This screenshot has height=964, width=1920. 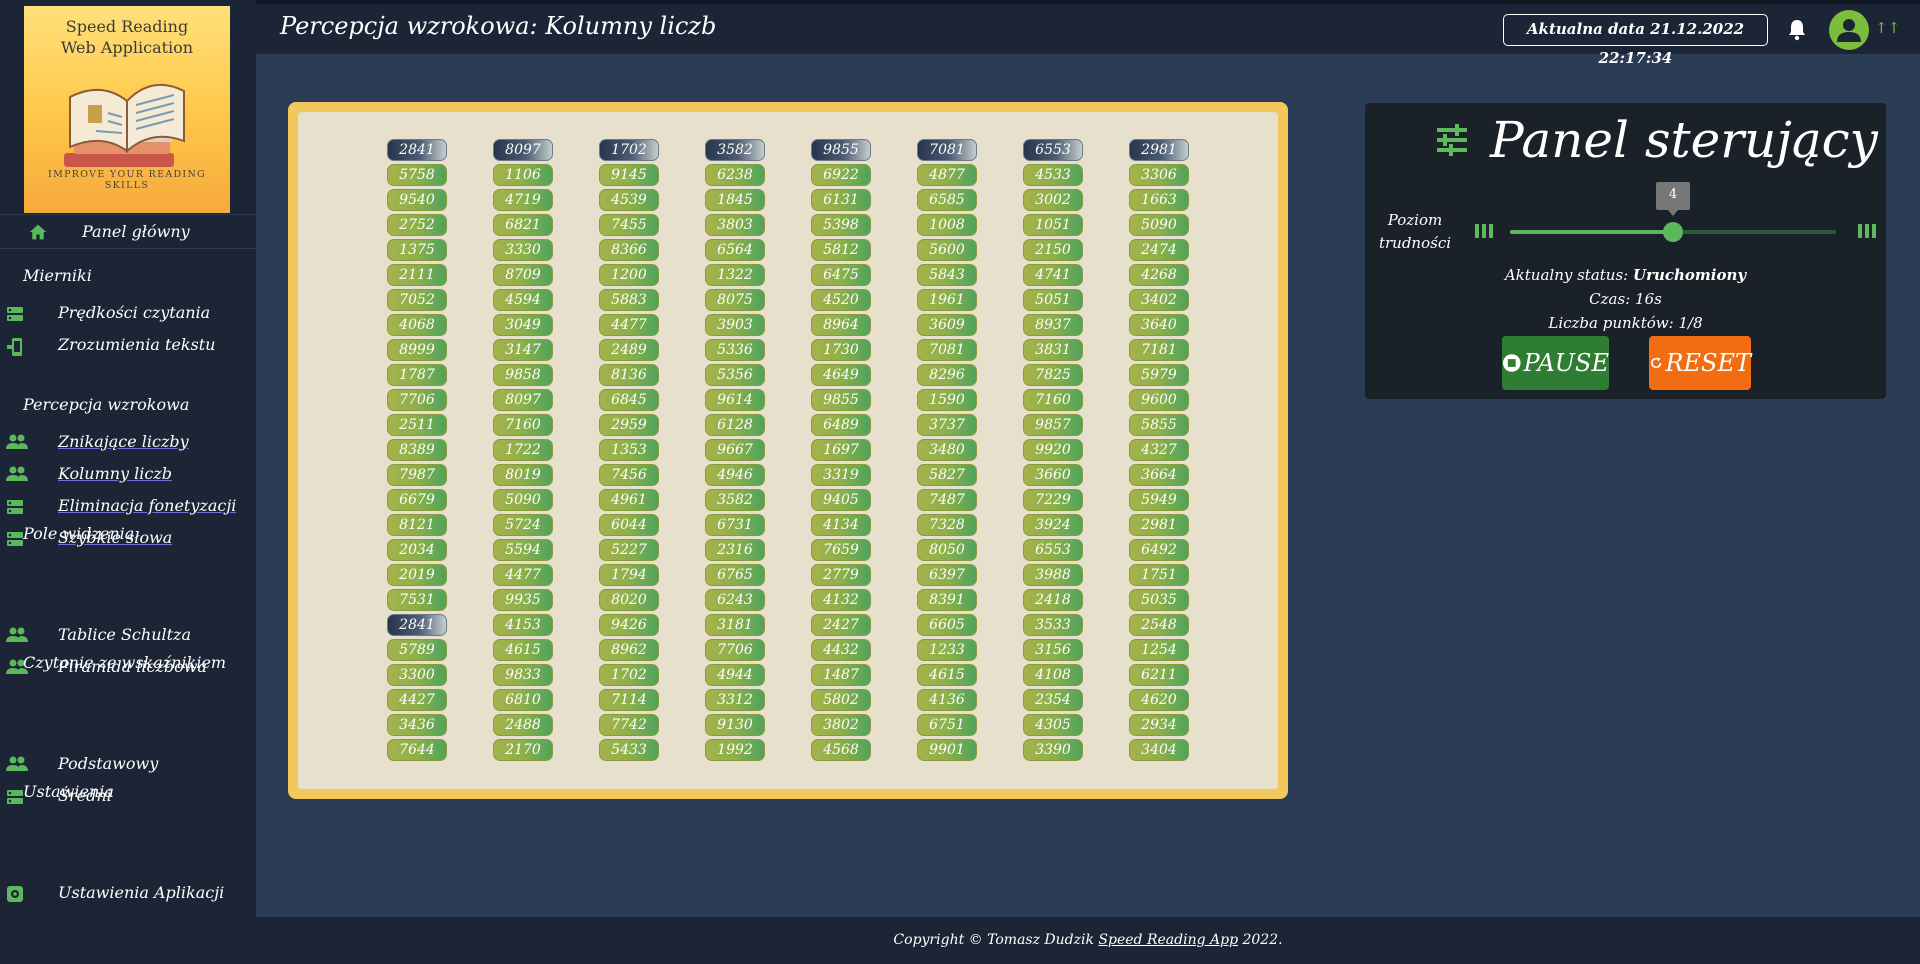 I want to click on number-cell: 9600, so click(x=1159, y=400).